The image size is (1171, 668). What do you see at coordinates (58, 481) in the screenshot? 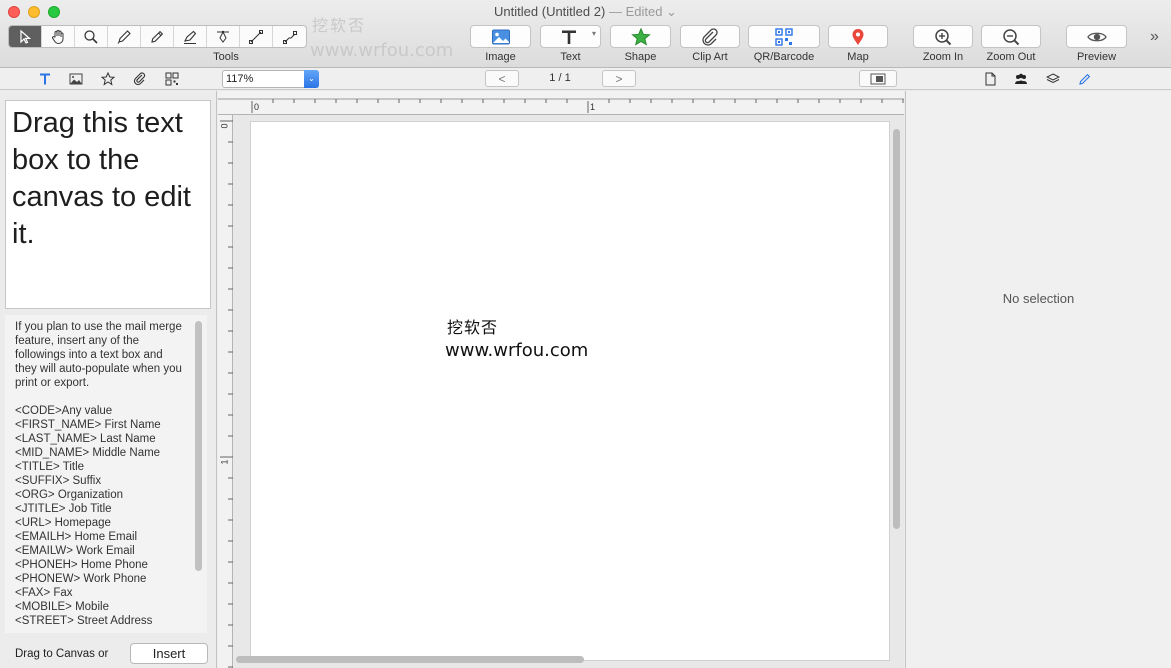
I see `merge-field: <SUFFIX> Suffix` at bounding box center [58, 481].